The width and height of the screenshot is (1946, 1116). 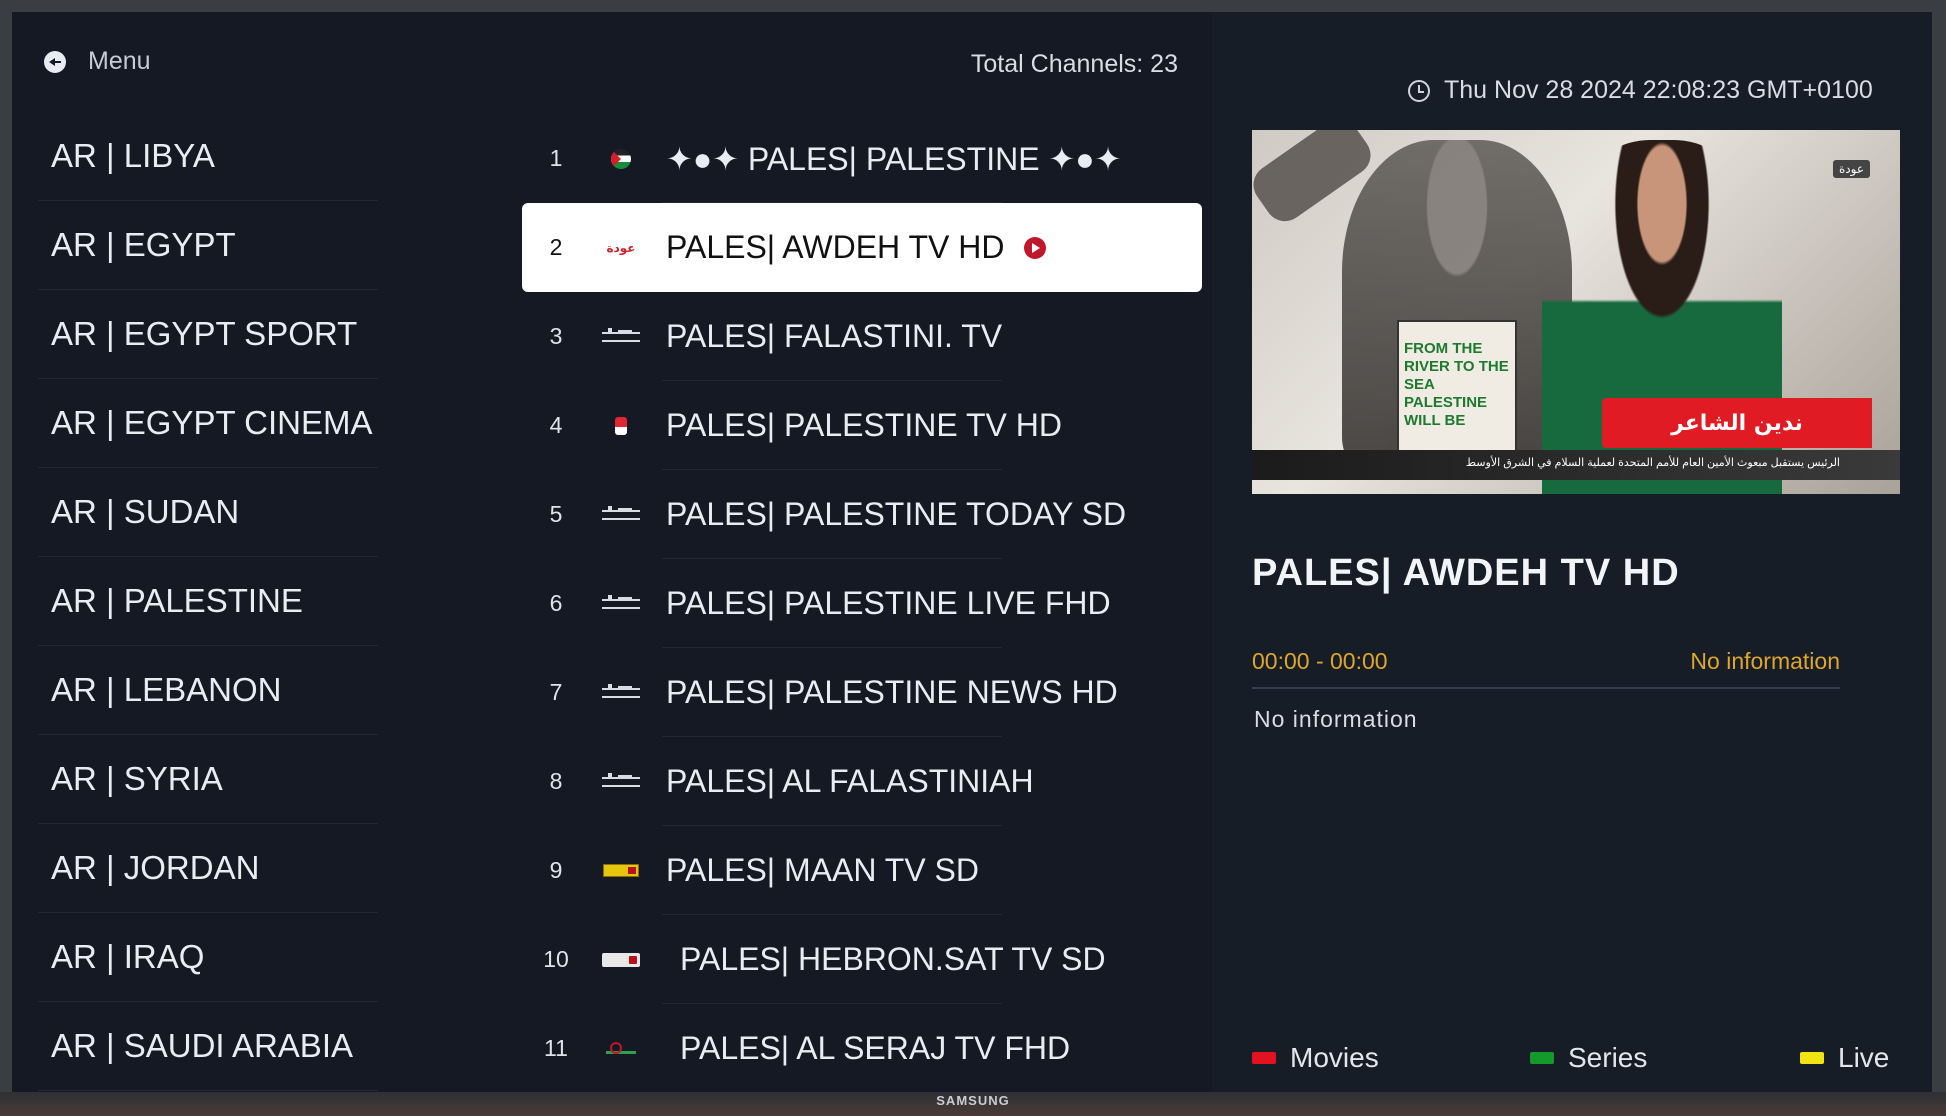 I want to click on channel-number: 2, so click(x=556, y=247).